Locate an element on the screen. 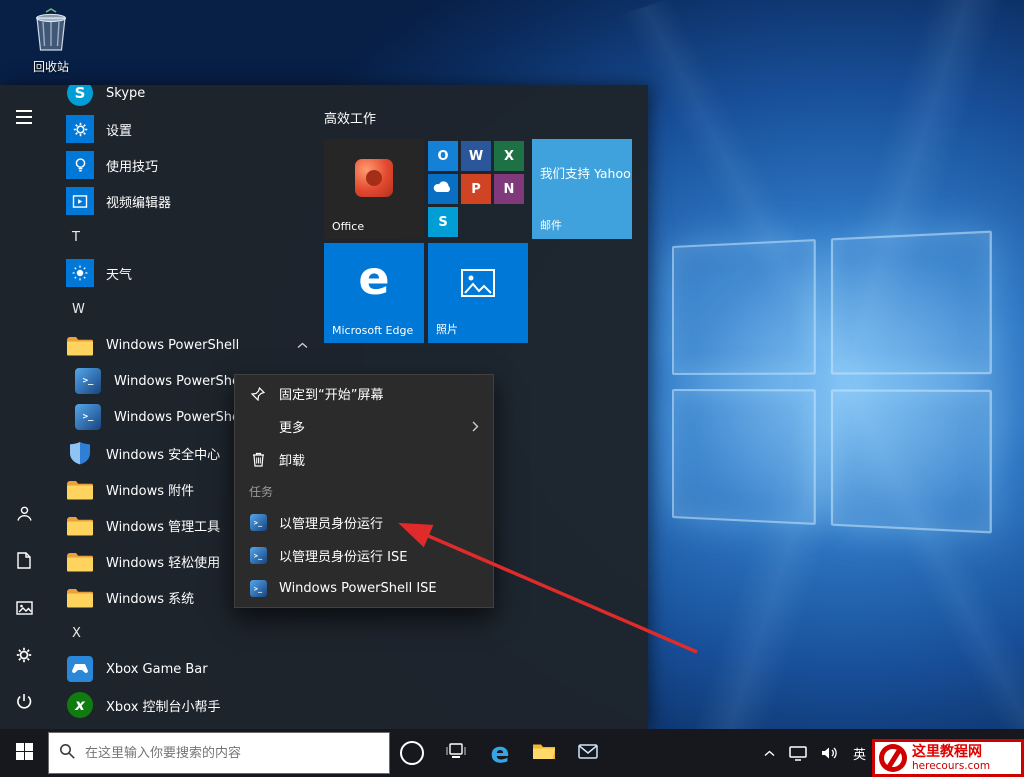 The width and height of the screenshot is (1024, 777). settings-button is located at coordinates (24, 656).